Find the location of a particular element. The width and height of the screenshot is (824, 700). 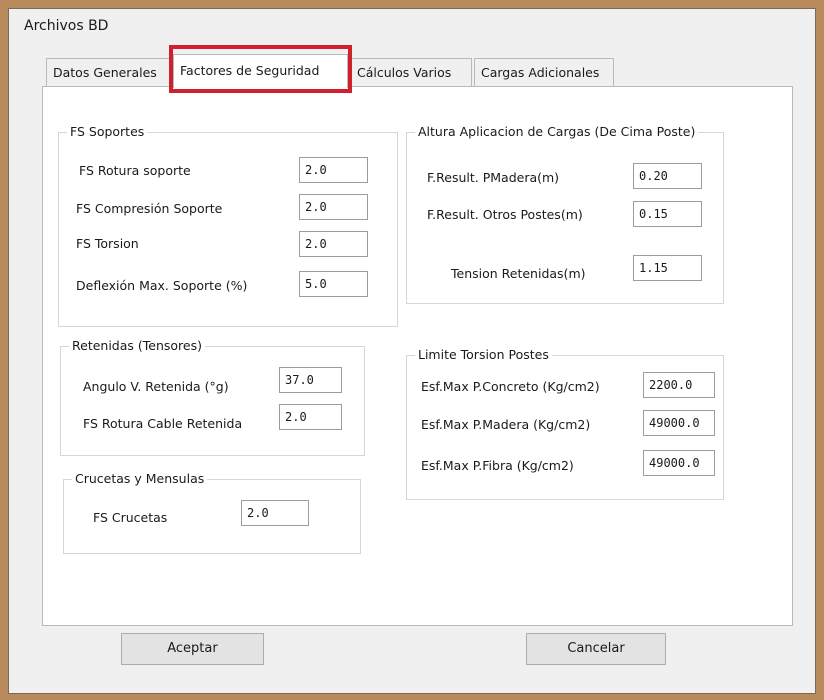

field-label: Angulo V. Retenida (°g) is located at coordinates (156, 386).